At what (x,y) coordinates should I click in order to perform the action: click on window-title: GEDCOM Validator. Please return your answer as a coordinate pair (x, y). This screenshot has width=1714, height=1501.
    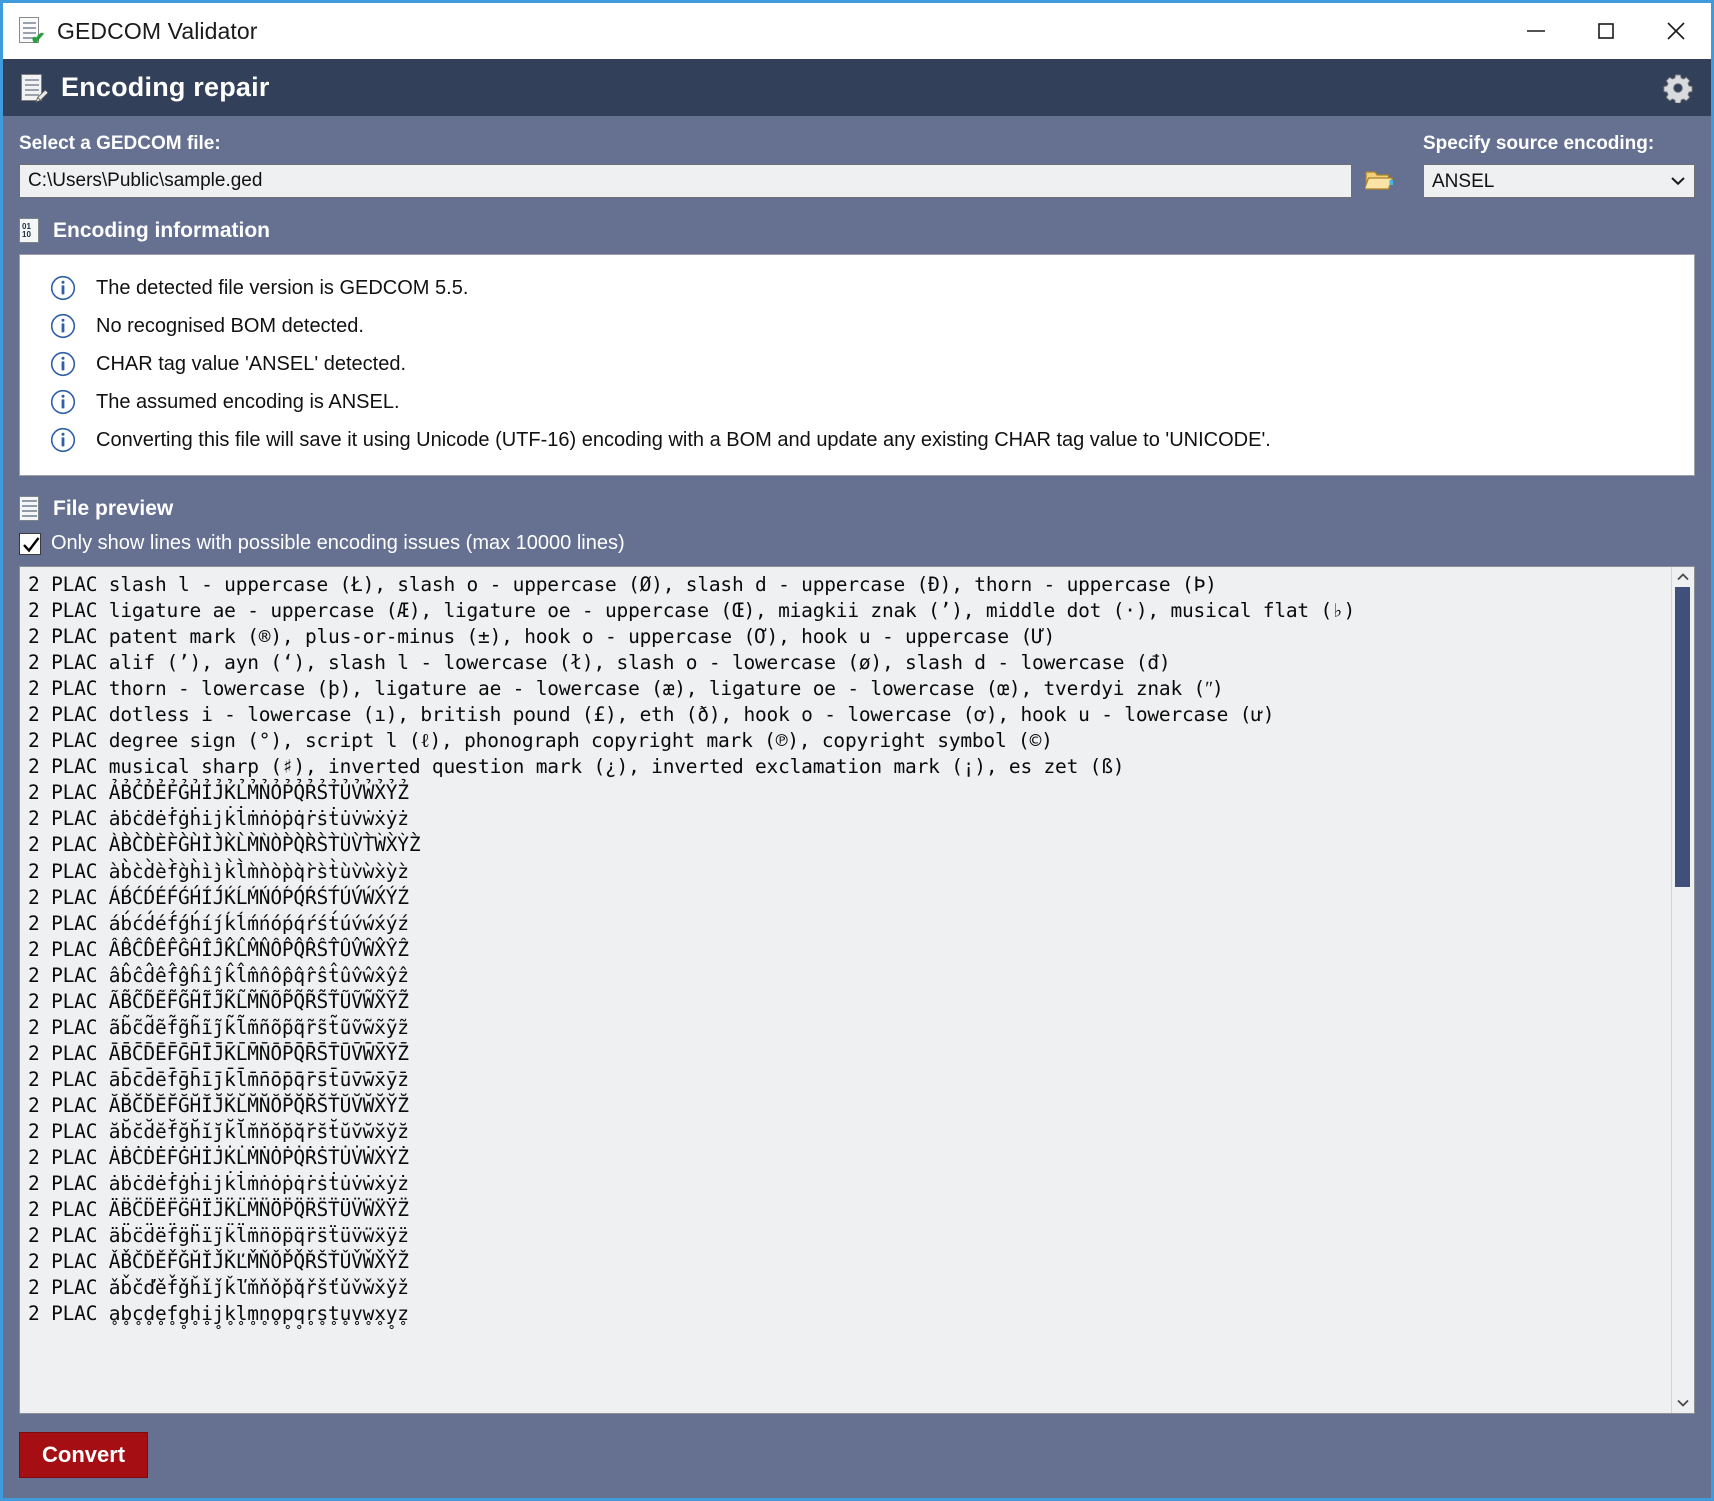
    Looking at the image, I should click on (157, 30).